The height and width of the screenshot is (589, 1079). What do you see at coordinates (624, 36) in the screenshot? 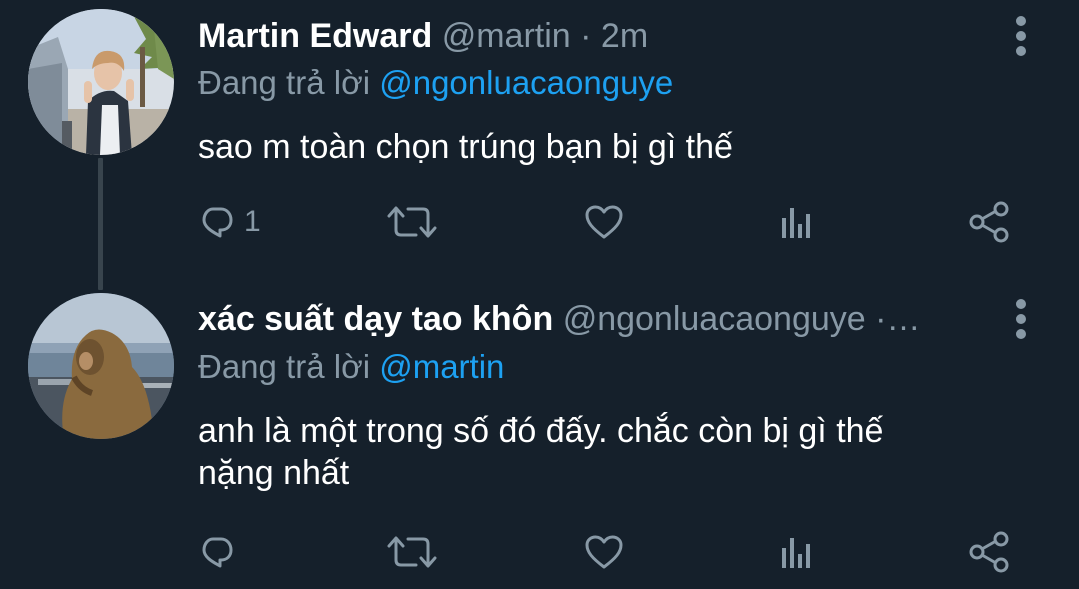
I see `timestamp: 2m` at bounding box center [624, 36].